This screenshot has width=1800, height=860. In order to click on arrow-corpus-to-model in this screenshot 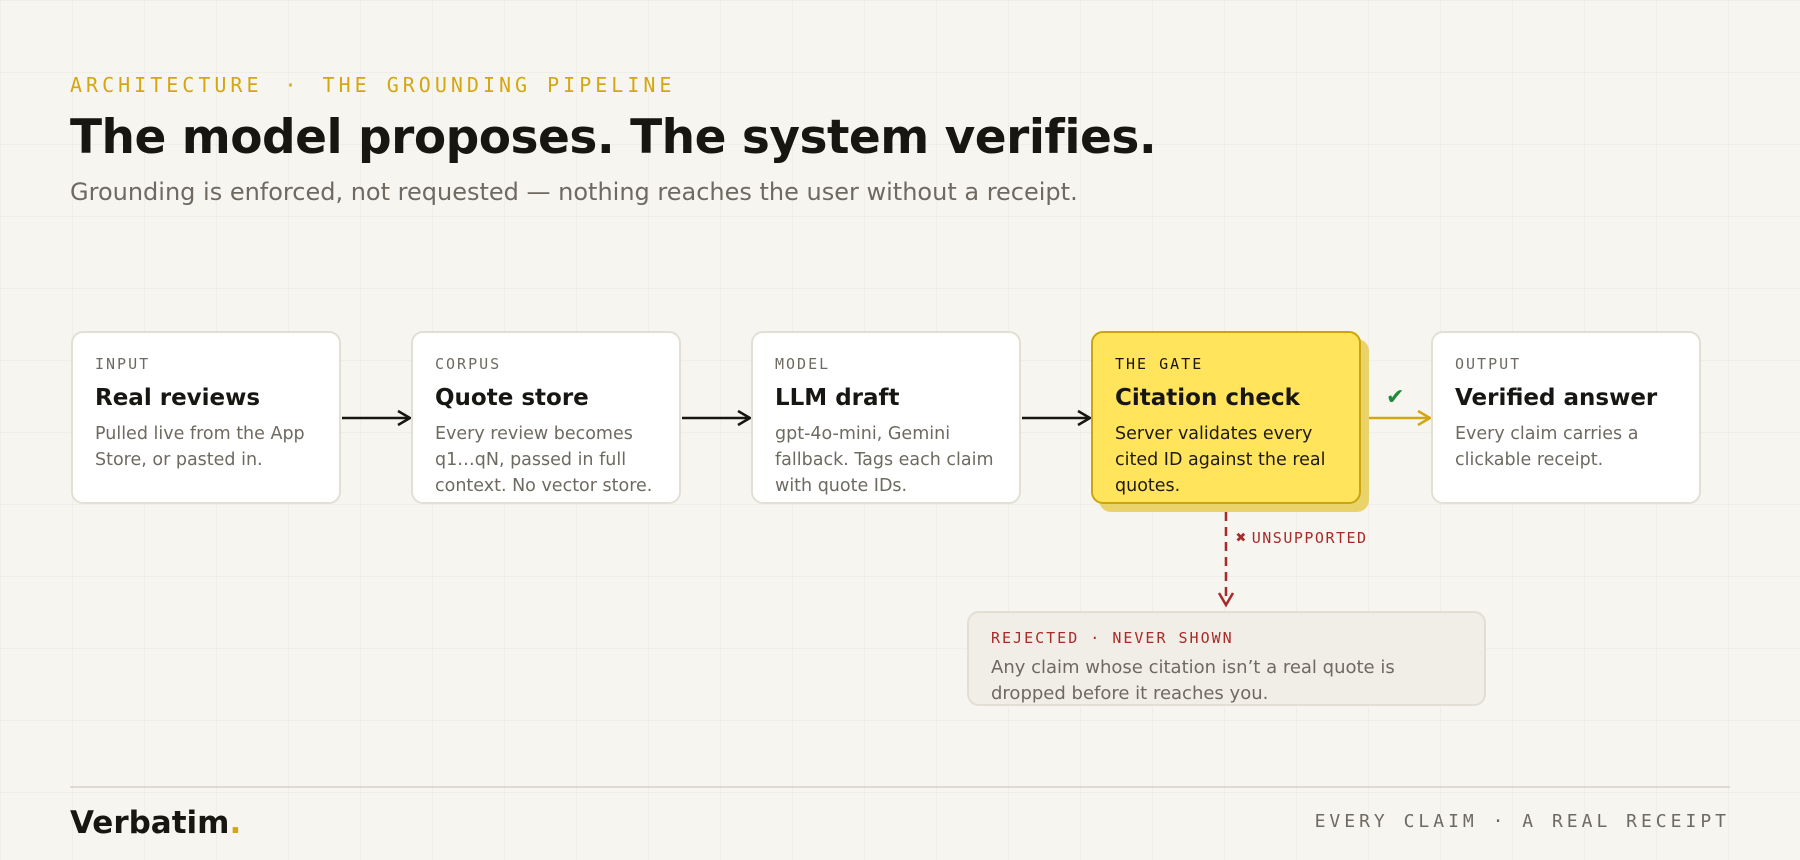, I will do `click(717, 418)`.